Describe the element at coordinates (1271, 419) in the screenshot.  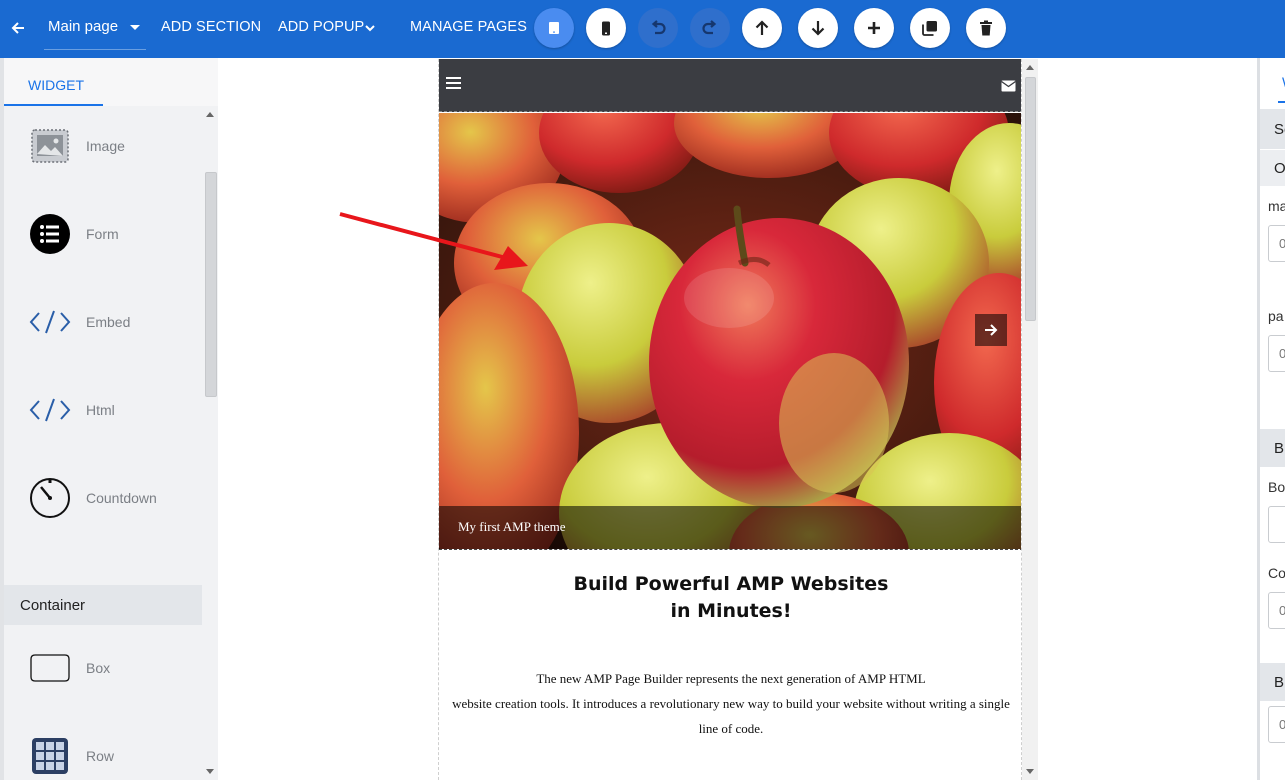
I see `properties-panel: W Se O ma 0 pa 0 B Bo Co 0 B 0` at that location.